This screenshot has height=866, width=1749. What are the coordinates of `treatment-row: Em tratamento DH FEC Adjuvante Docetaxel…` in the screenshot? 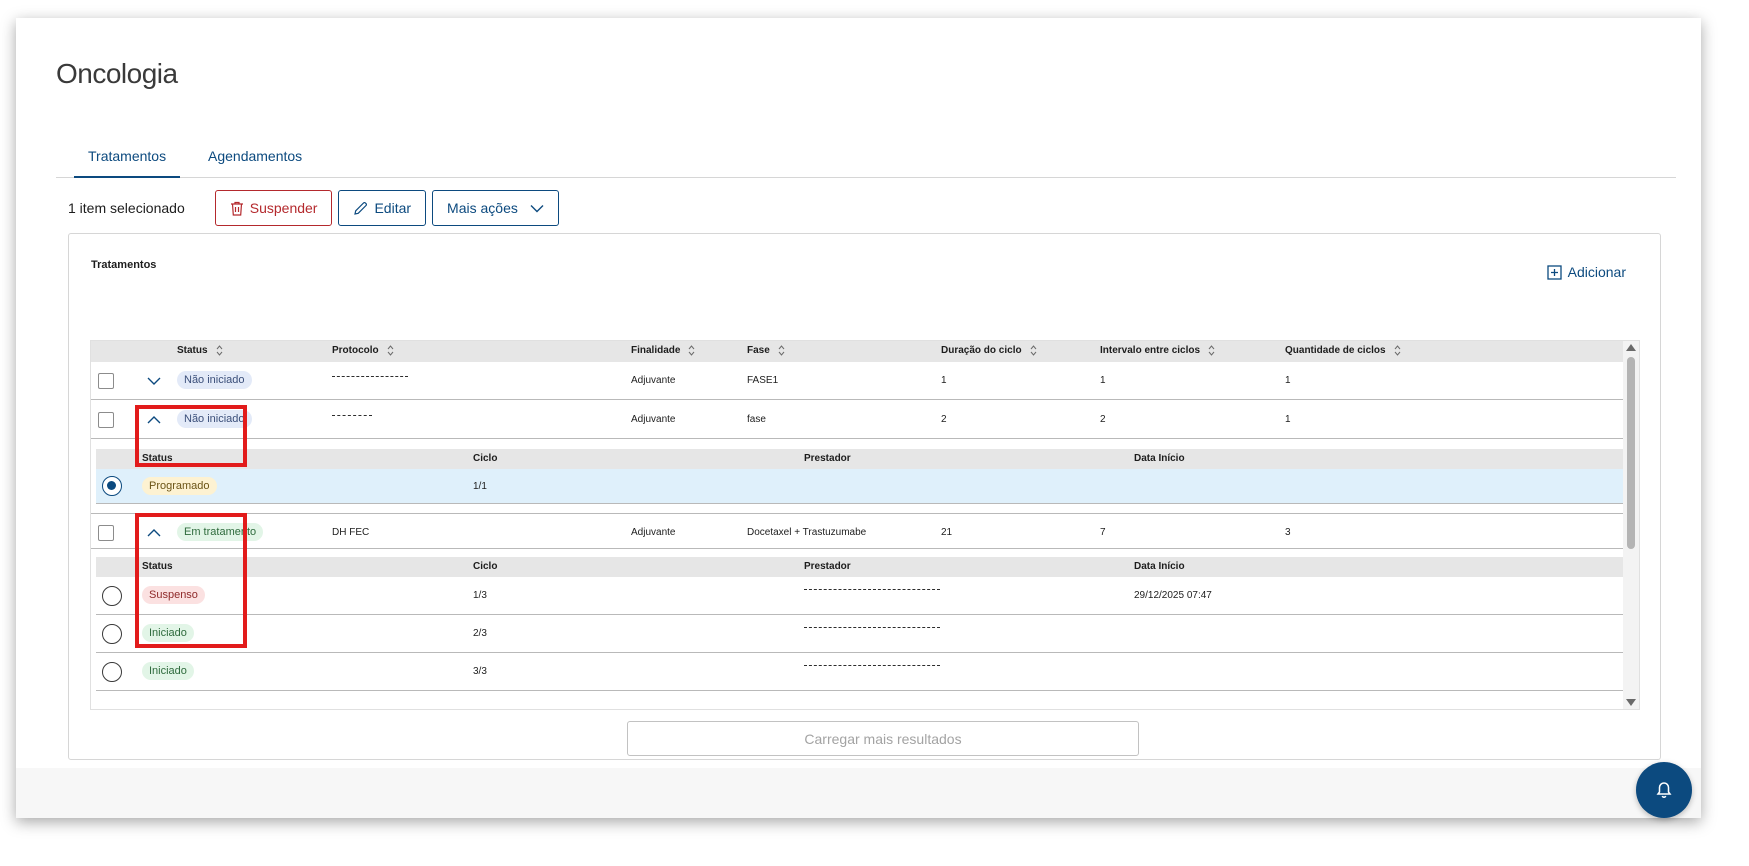 It's located at (857, 531).